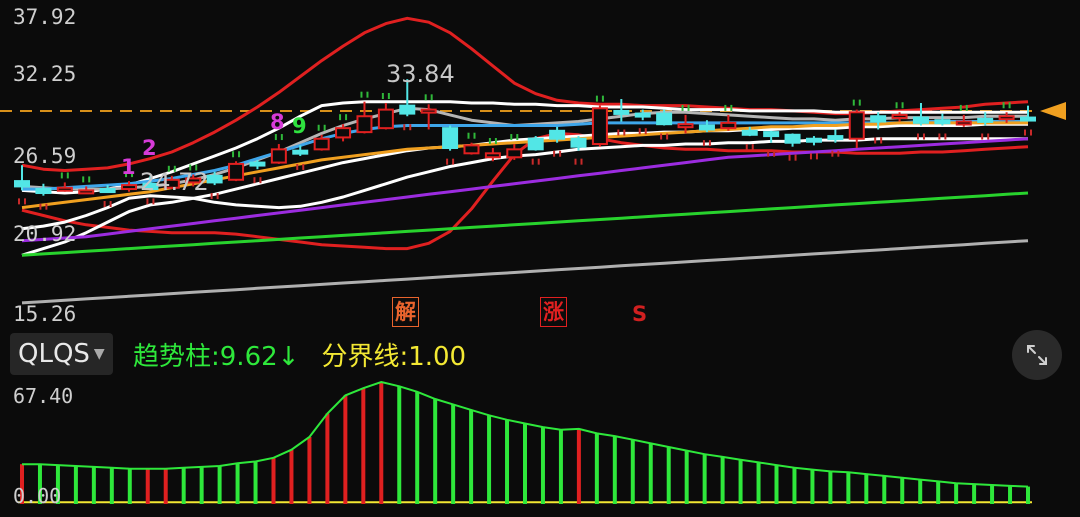  What do you see at coordinates (525, 272) in the screenshot?
I see `series-line` at bounding box center [525, 272].